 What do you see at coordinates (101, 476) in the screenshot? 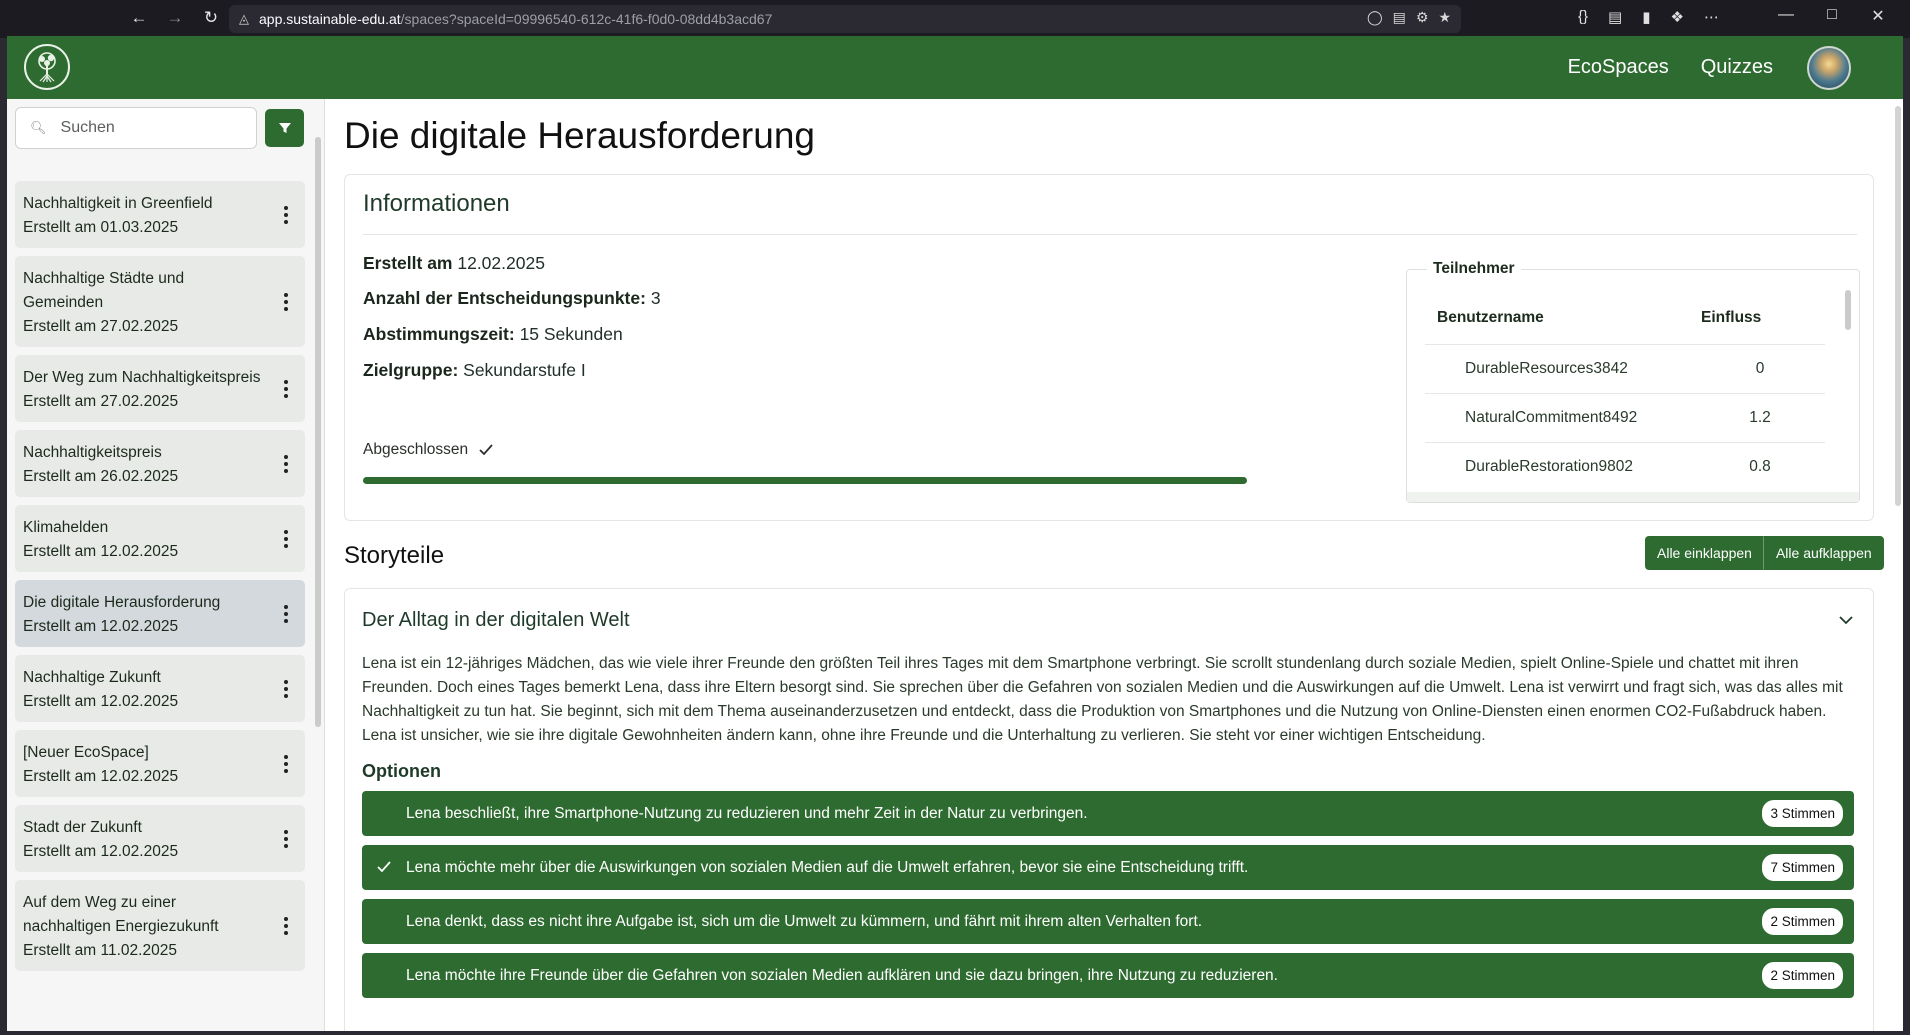
I see `ecospace-date: Erstellt am 26.02.2025` at bounding box center [101, 476].